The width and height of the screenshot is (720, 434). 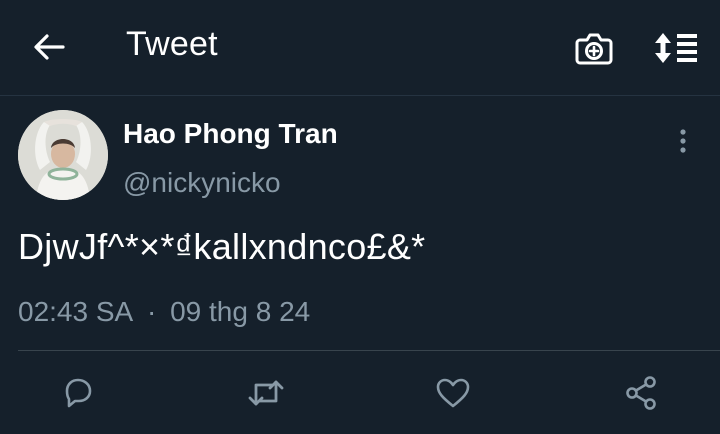 I want to click on retweet-icon, so click(x=266, y=393).